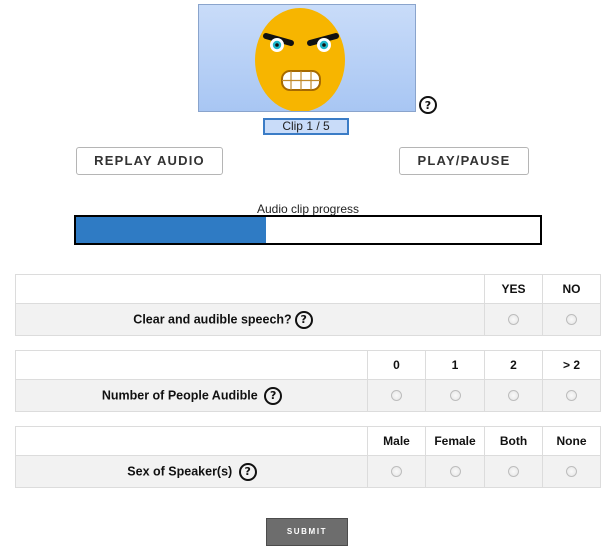 The image size is (616, 554). Describe the element at coordinates (513, 319) in the screenshot. I see `radio-yes` at that location.